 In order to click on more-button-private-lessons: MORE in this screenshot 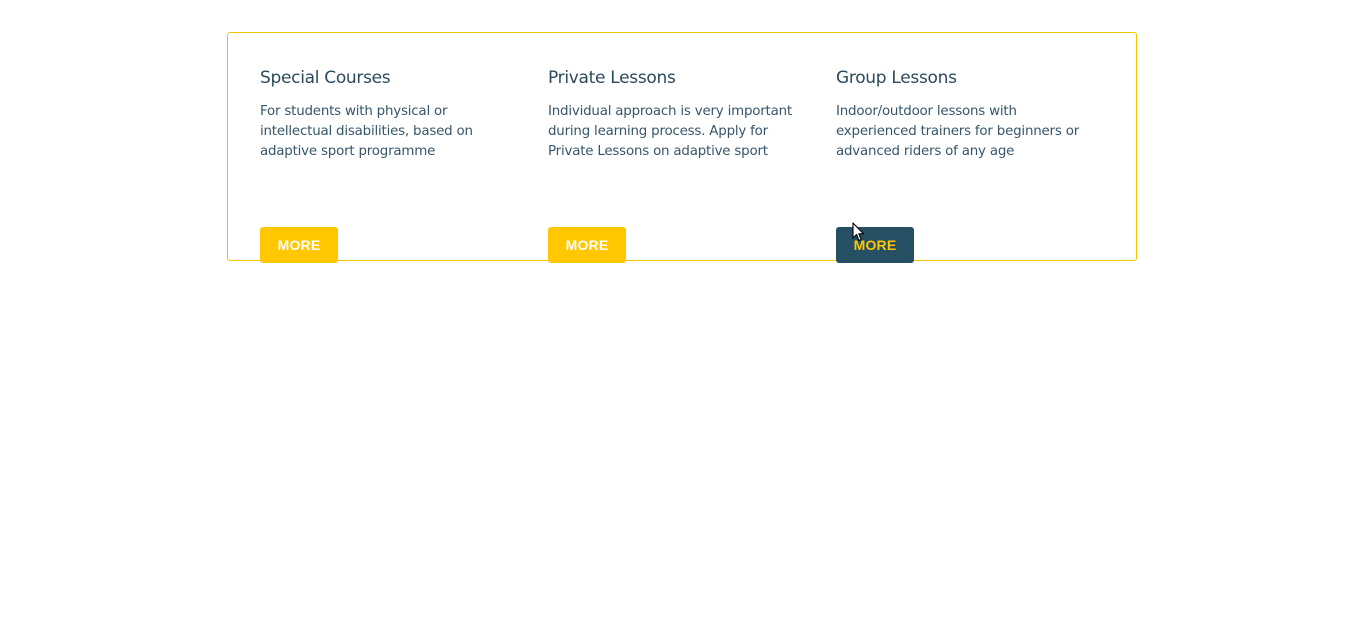, I will do `click(587, 245)`.